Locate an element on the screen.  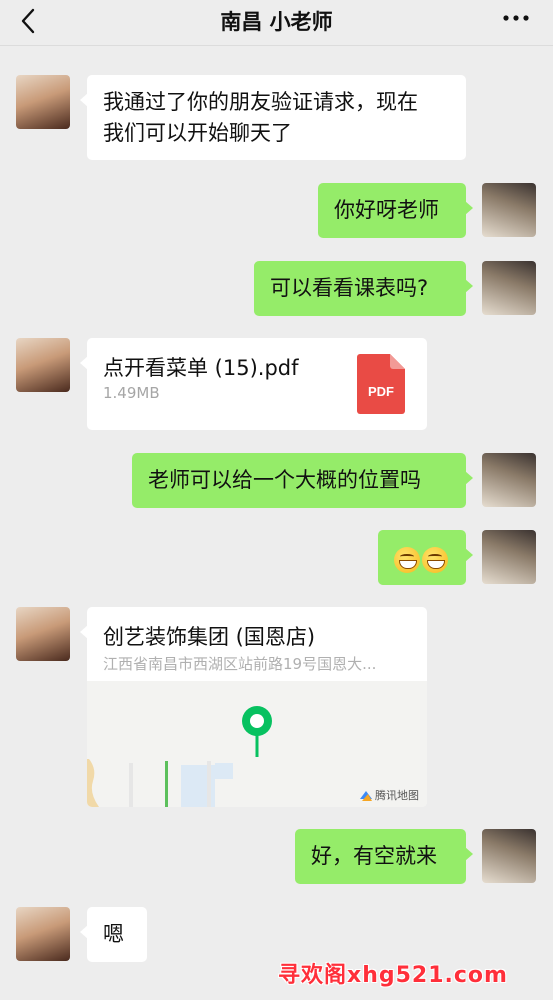
message-text: 可以看看课表吗? is located at coordinates (349, 288).